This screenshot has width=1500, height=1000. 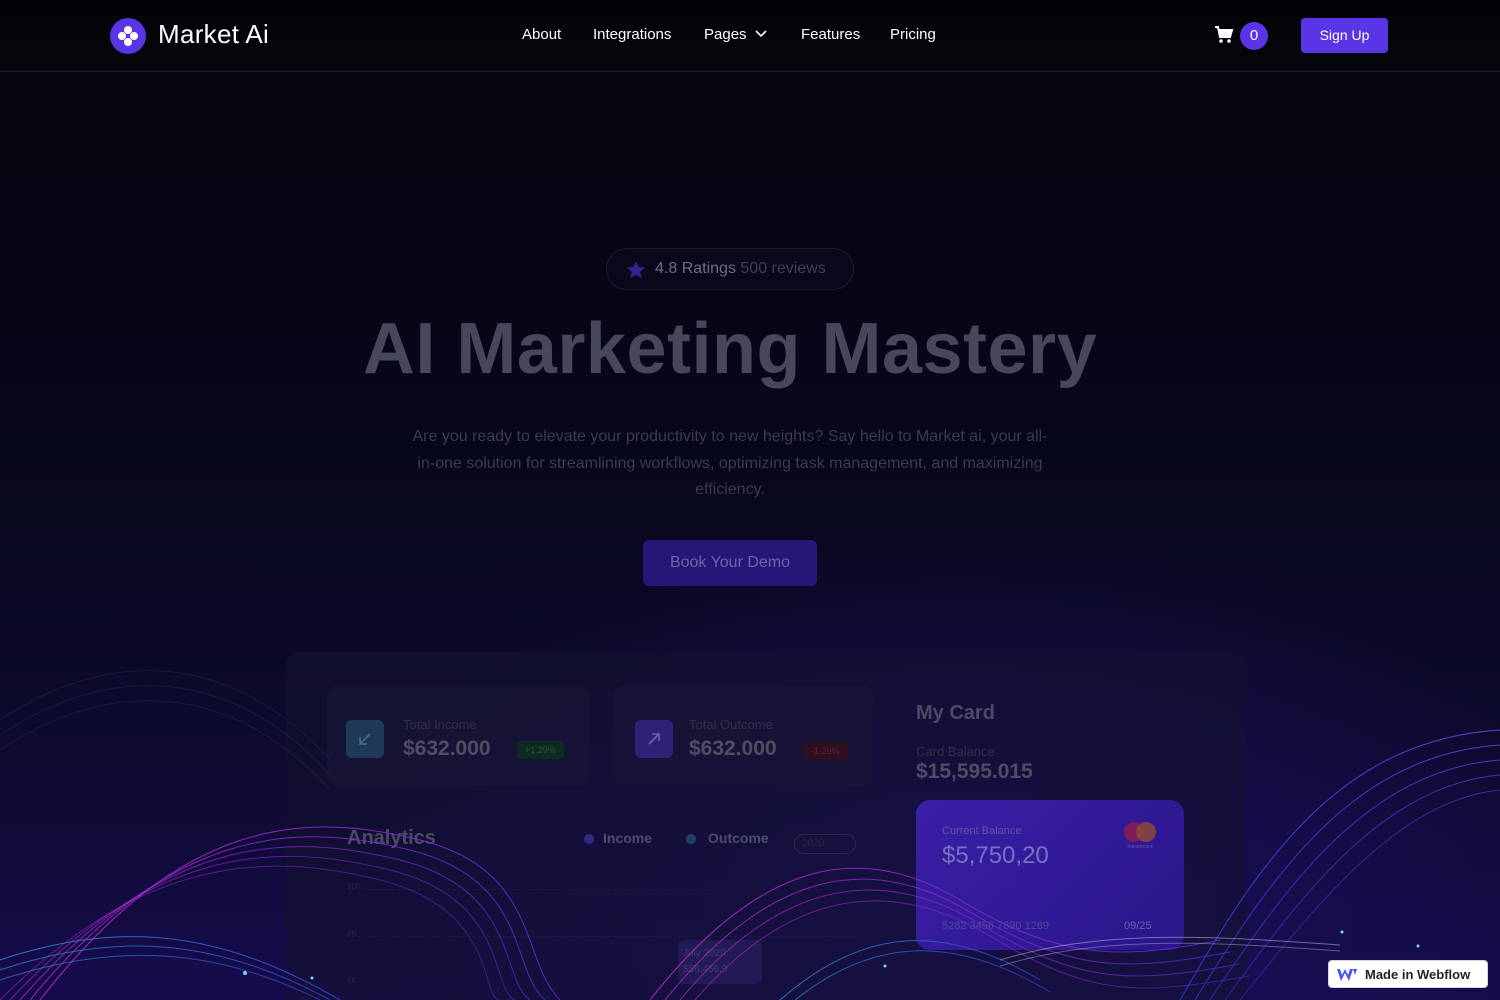 I want to click on rating-text: 4.8 Ratings 500 reviews, so click(x=740, y=269).